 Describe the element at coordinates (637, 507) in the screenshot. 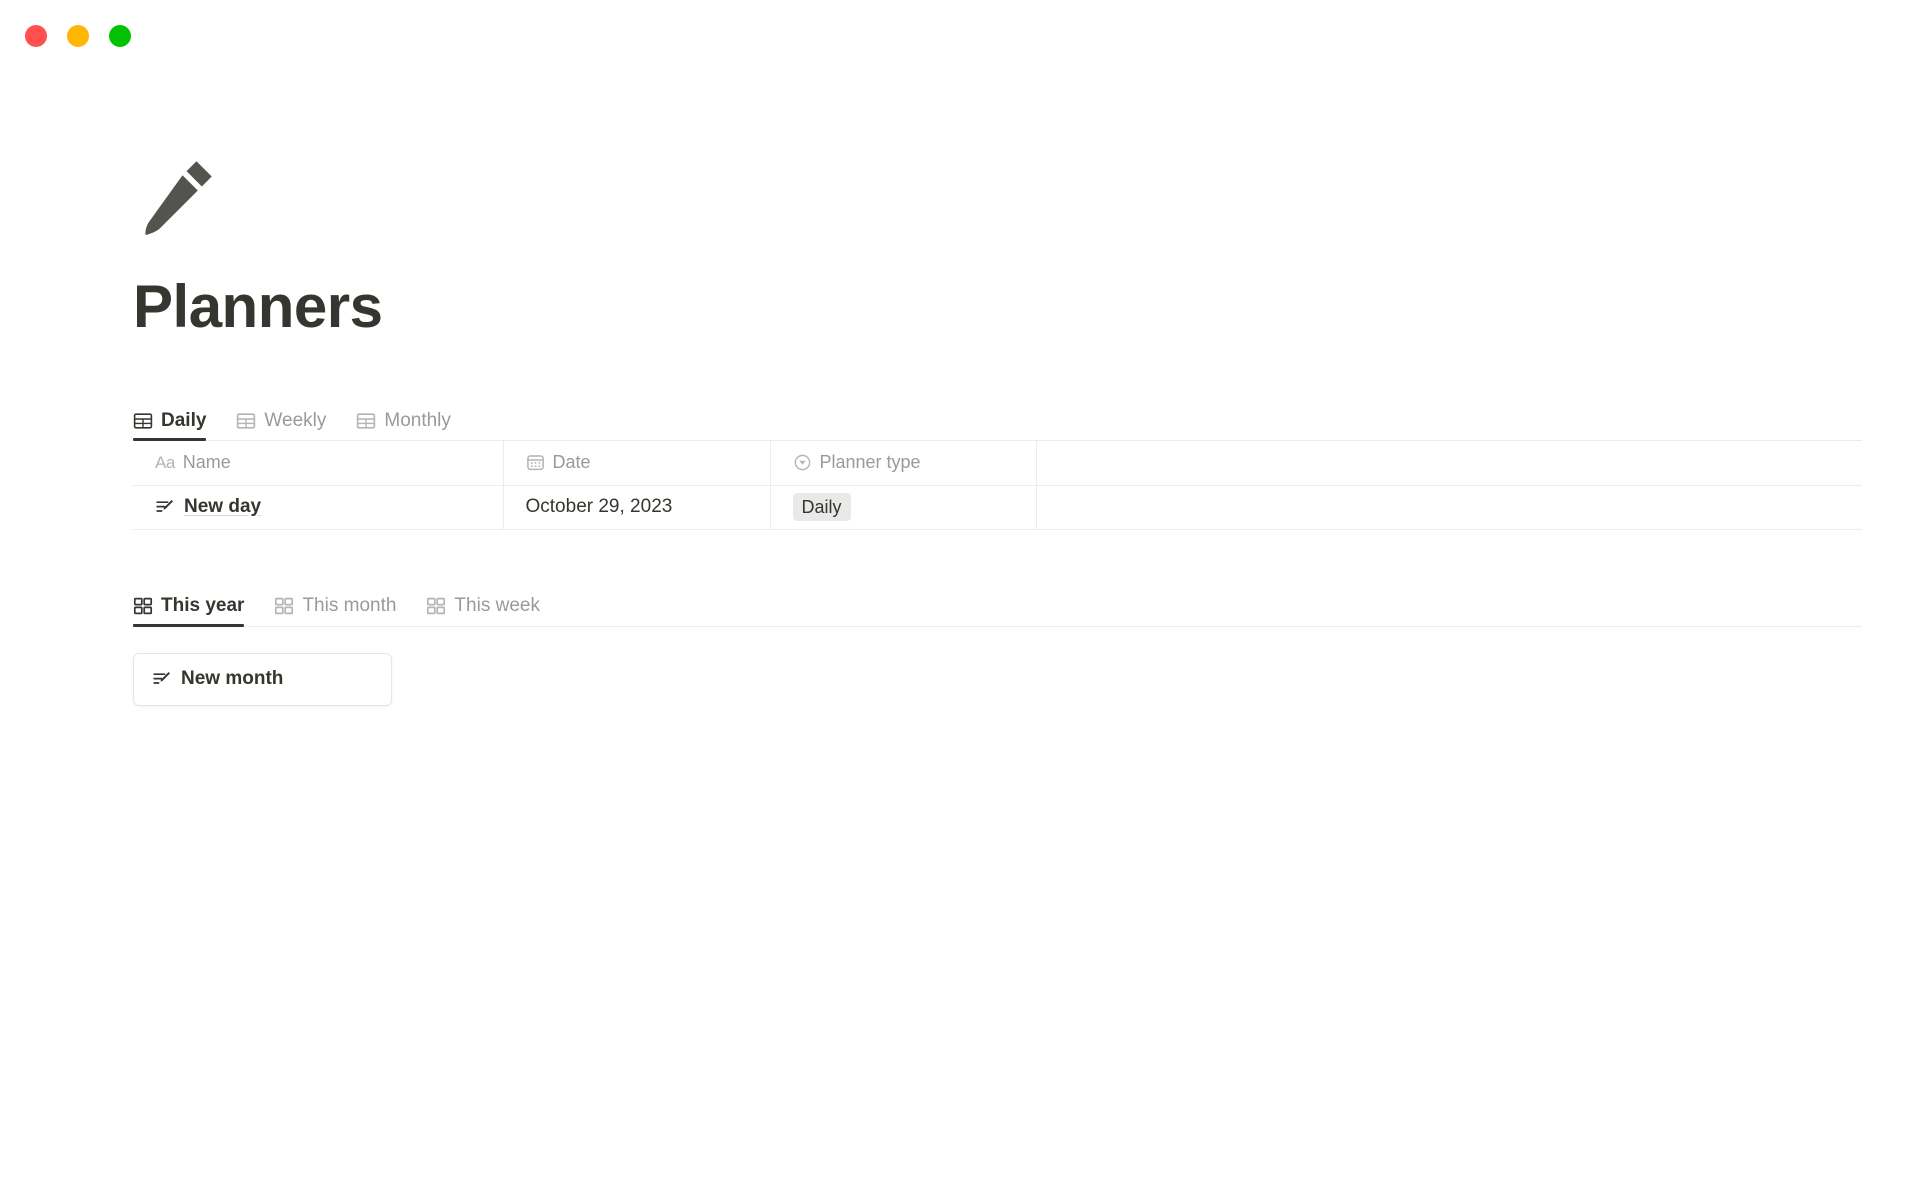

I see `cell-date: October 29, 2023` at that location.